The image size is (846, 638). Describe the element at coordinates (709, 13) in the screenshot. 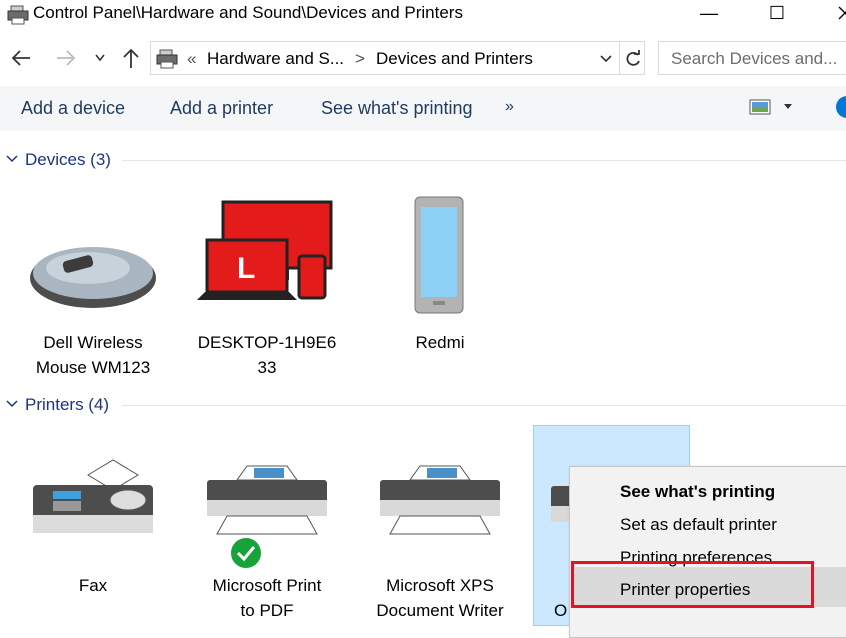

I see `minimize-button: —` at that location.